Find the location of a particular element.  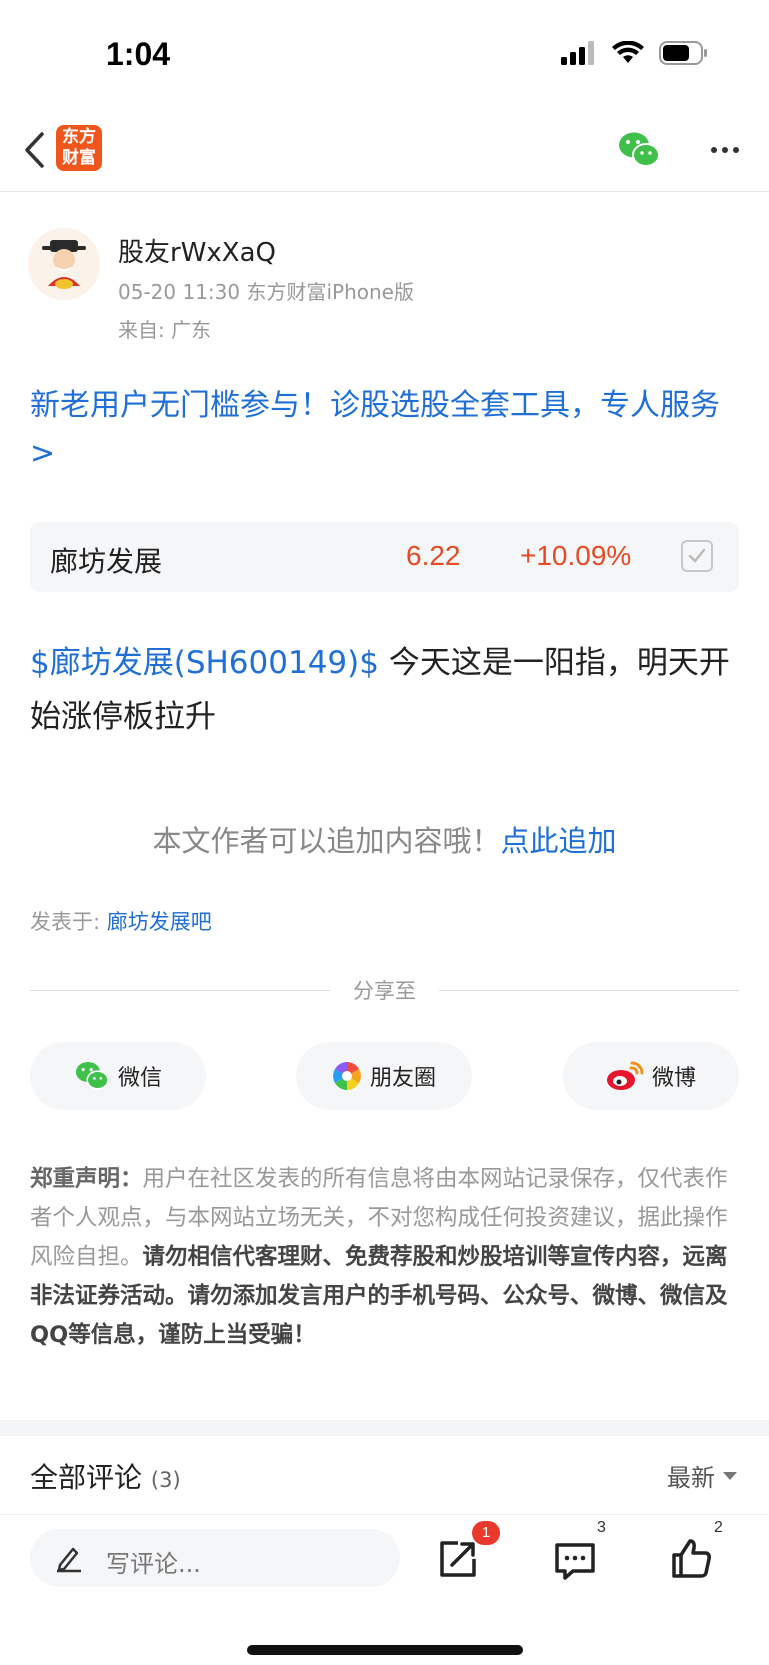

app-logo: 东方 财富 is located at coordinates (79, 148).